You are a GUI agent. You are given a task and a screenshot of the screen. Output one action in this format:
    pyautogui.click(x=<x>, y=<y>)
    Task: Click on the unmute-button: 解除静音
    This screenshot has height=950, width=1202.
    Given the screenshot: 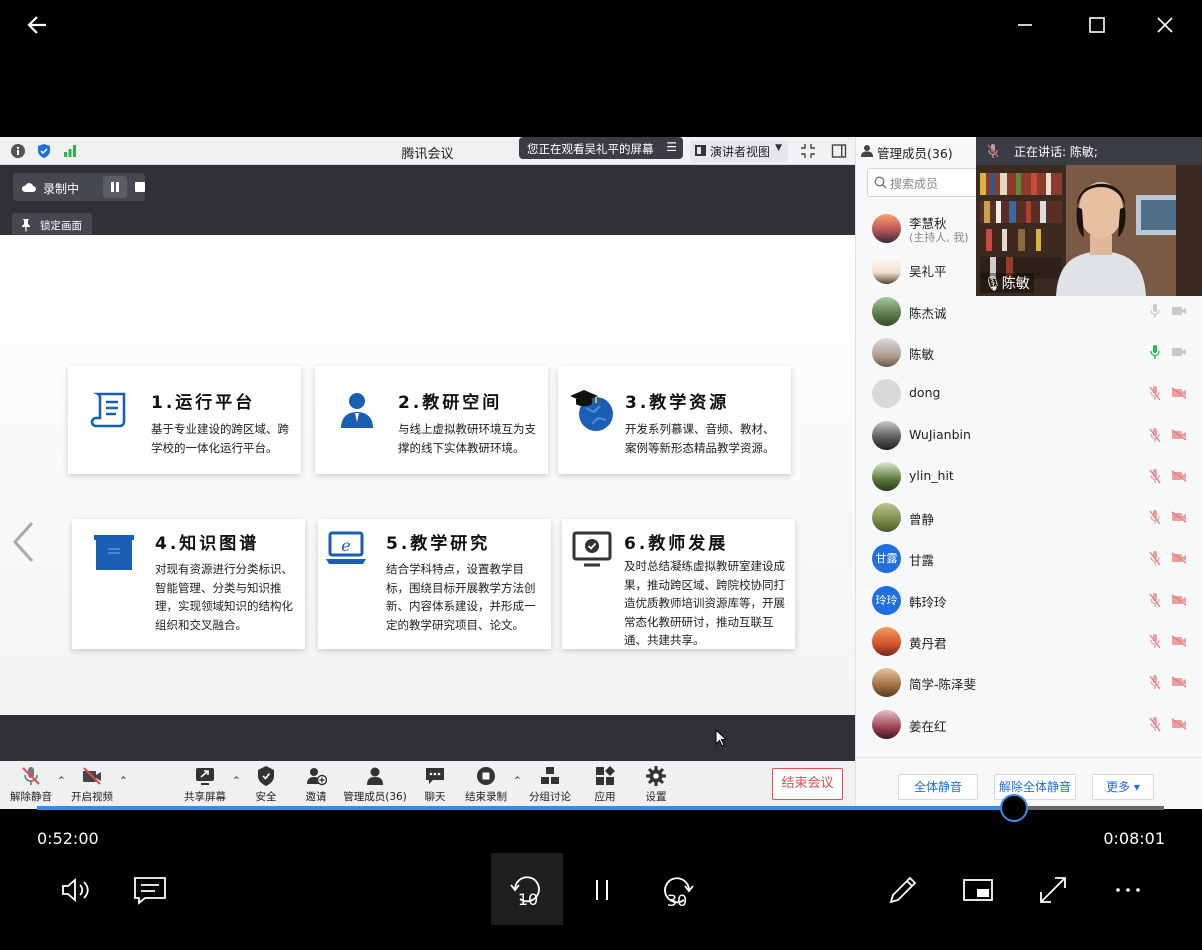 What is the action you would take?
    pyautogui.click(x=31, y=784)
    